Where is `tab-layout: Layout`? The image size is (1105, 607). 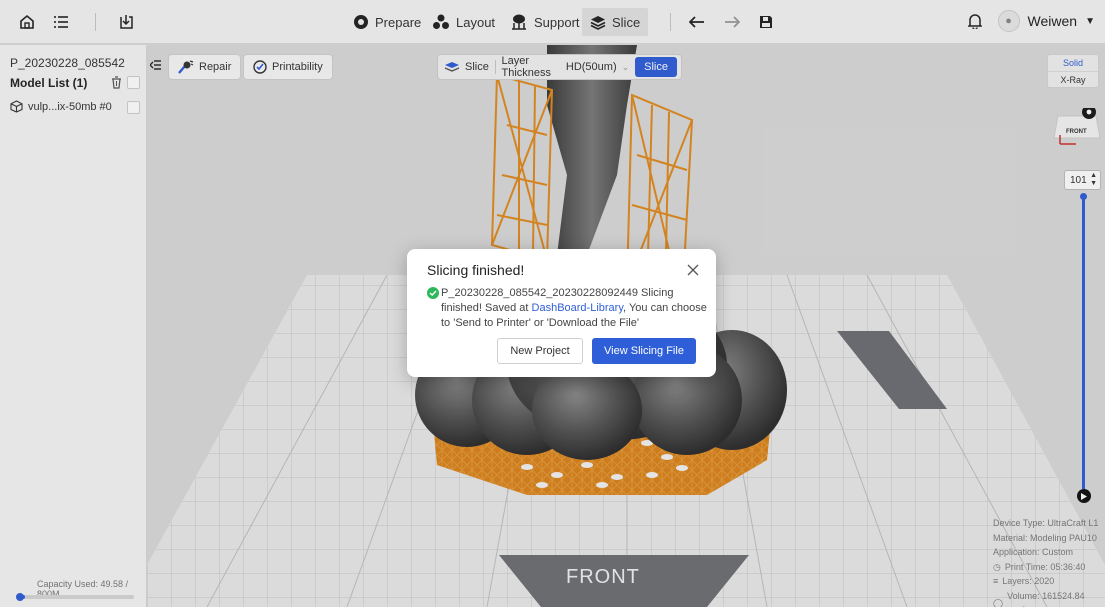
tab-layout: Layout is located at coordinates (463, 22).